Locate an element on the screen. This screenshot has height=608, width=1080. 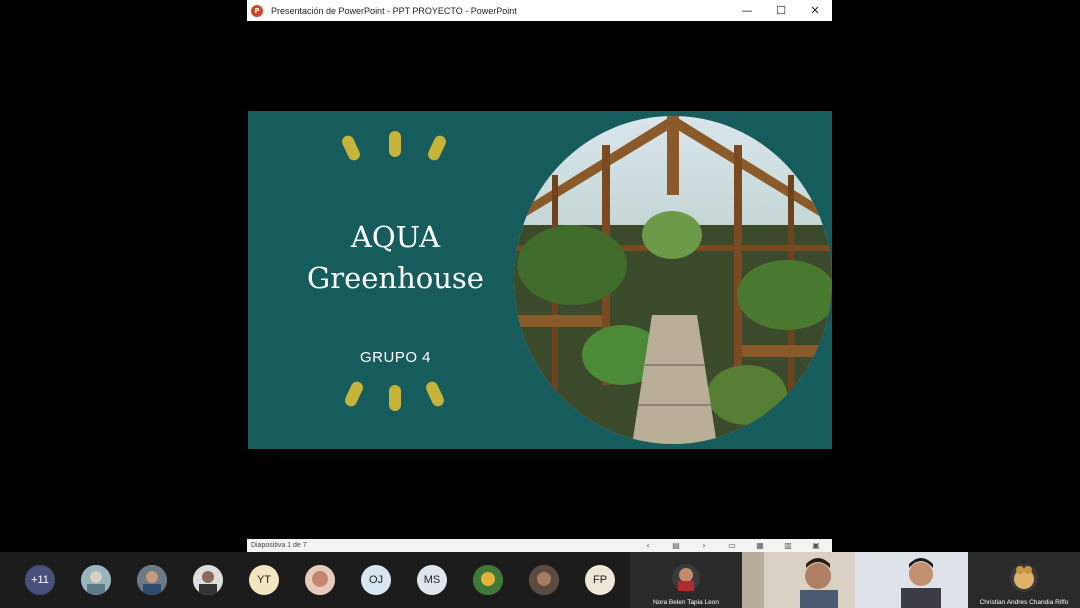
normal-view-icon: ▭ is located at coordinates (732, 545).